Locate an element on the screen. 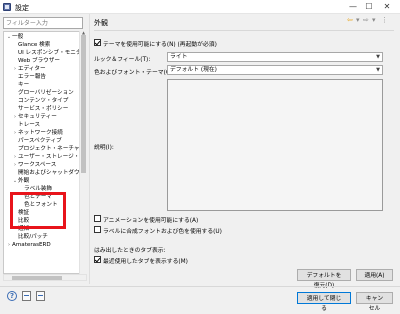  back-menu-icon: ▾ is located at coordinates (358, 20).